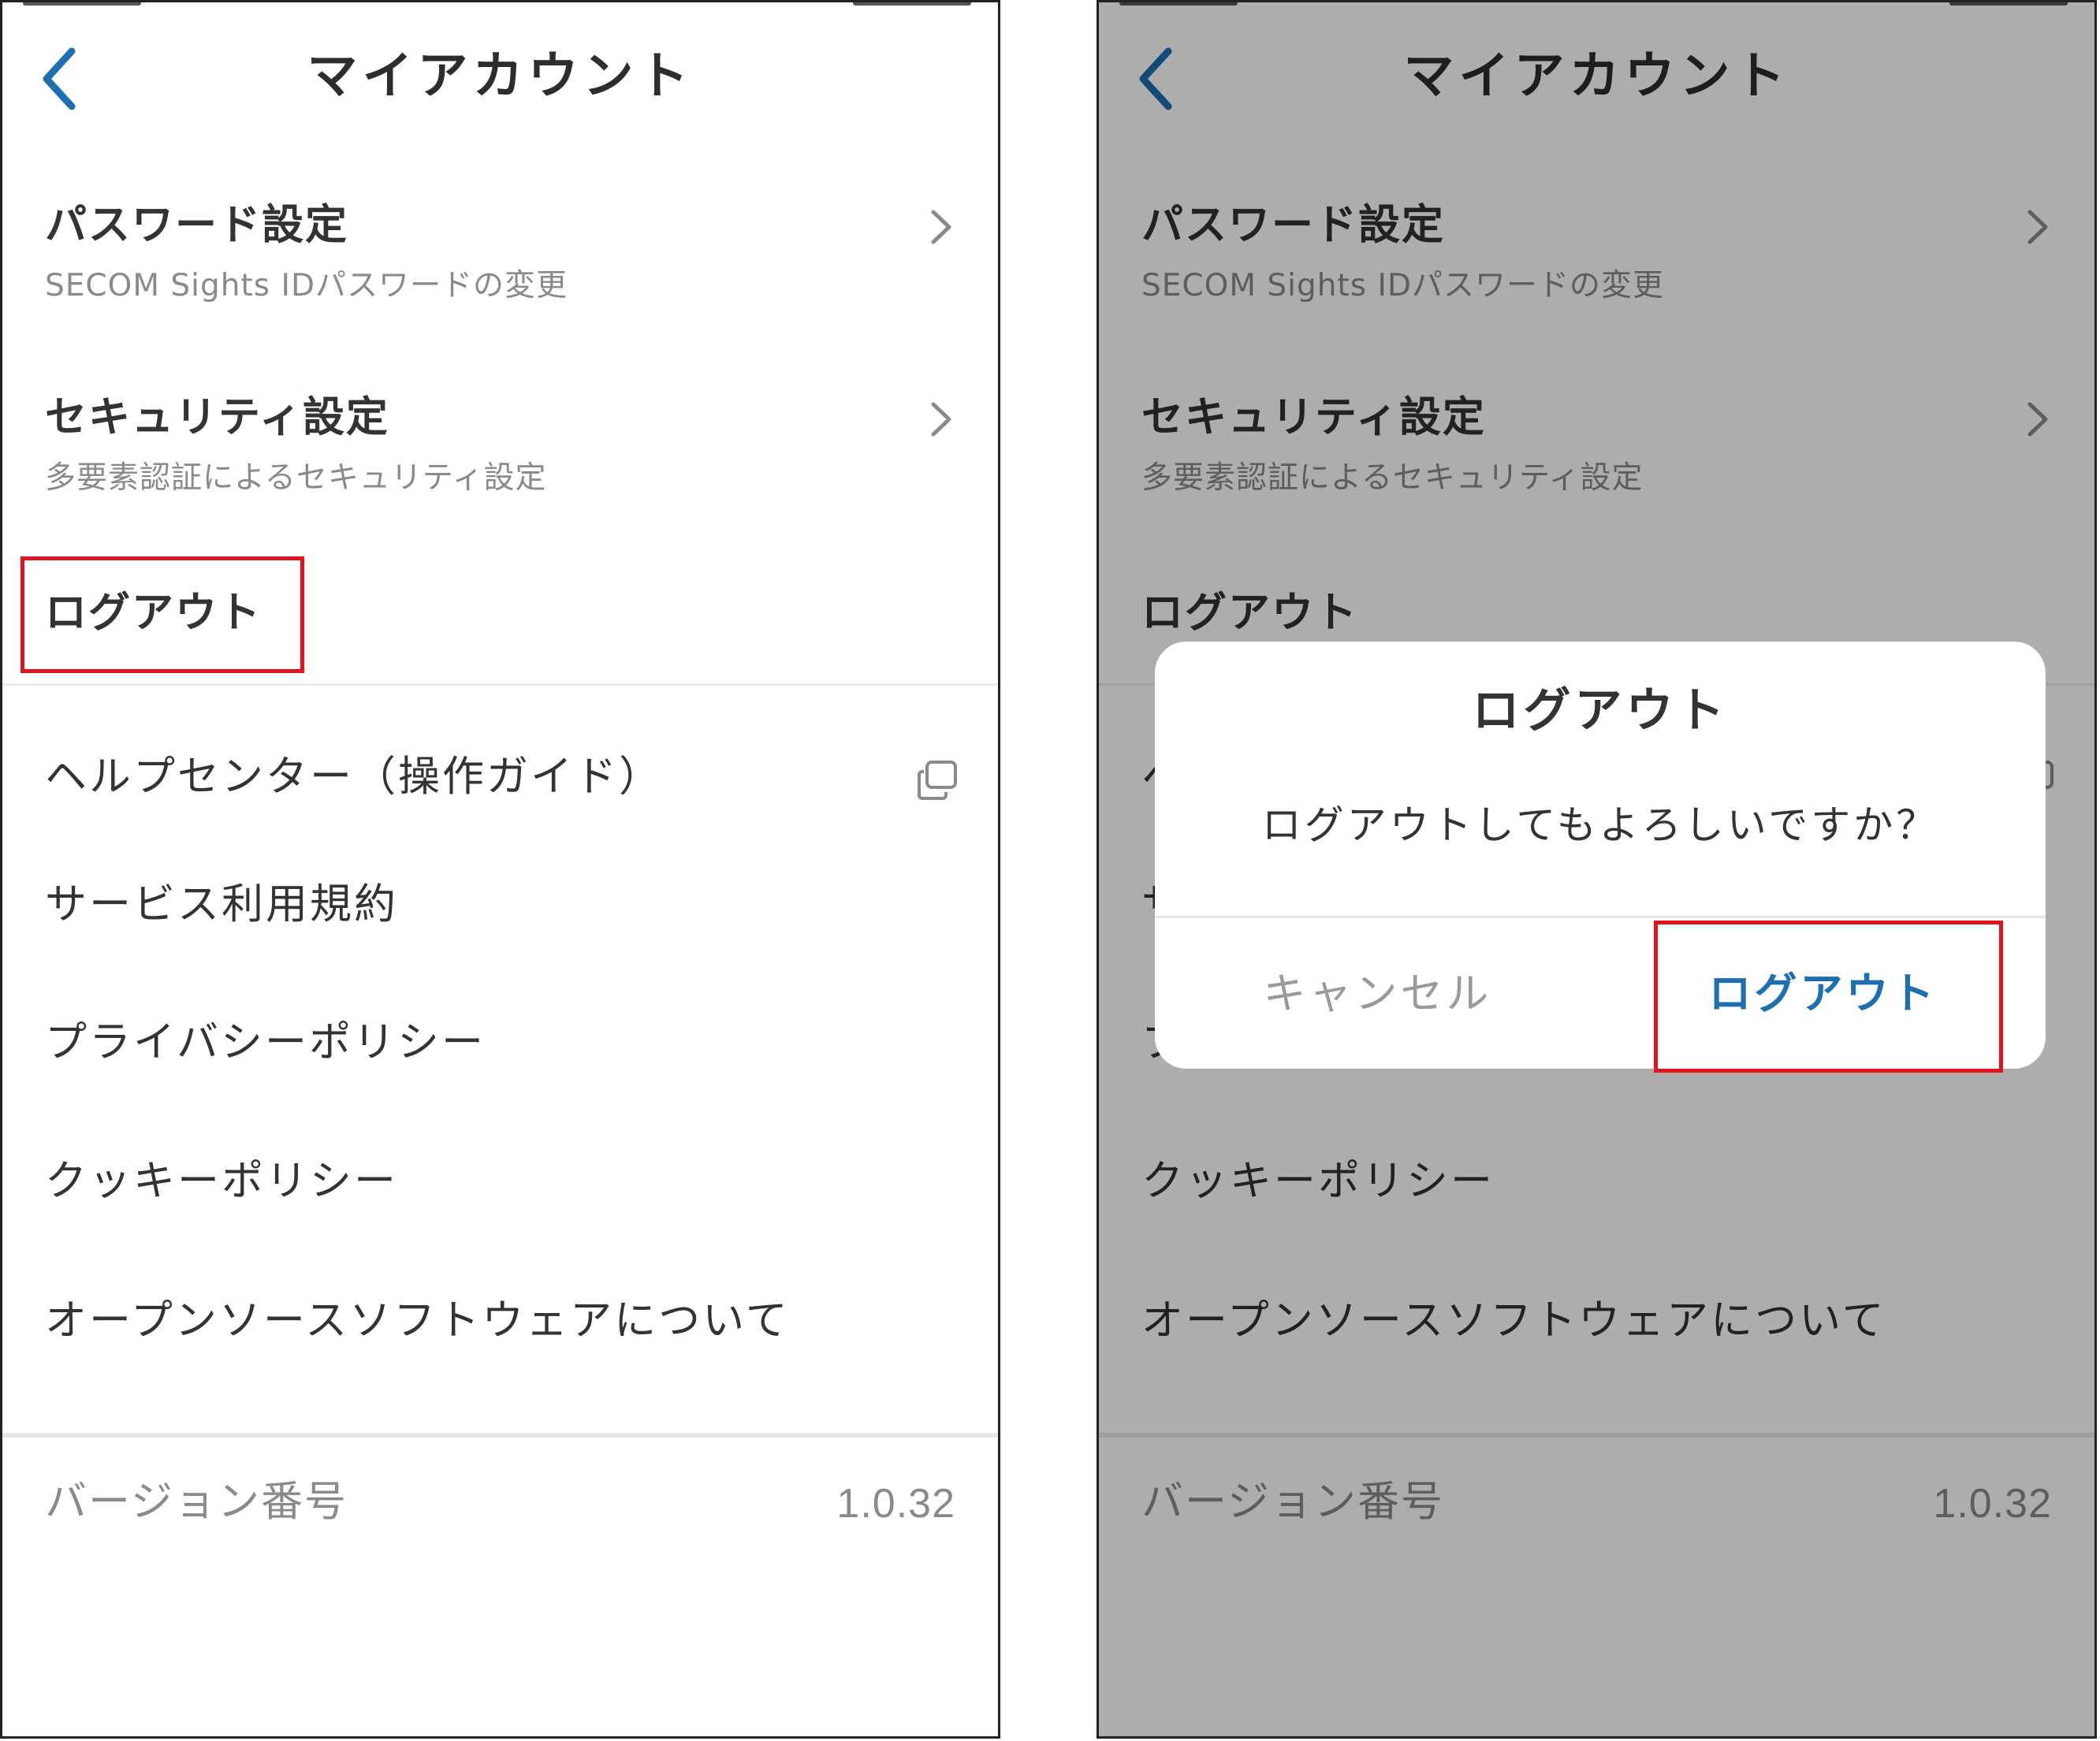 The image size is (2100, 1741). What do you see at coordinates (1600, 711) in the screenshot?
I see `dialog-title: ログアウト` at bounding box center [1600, 711].